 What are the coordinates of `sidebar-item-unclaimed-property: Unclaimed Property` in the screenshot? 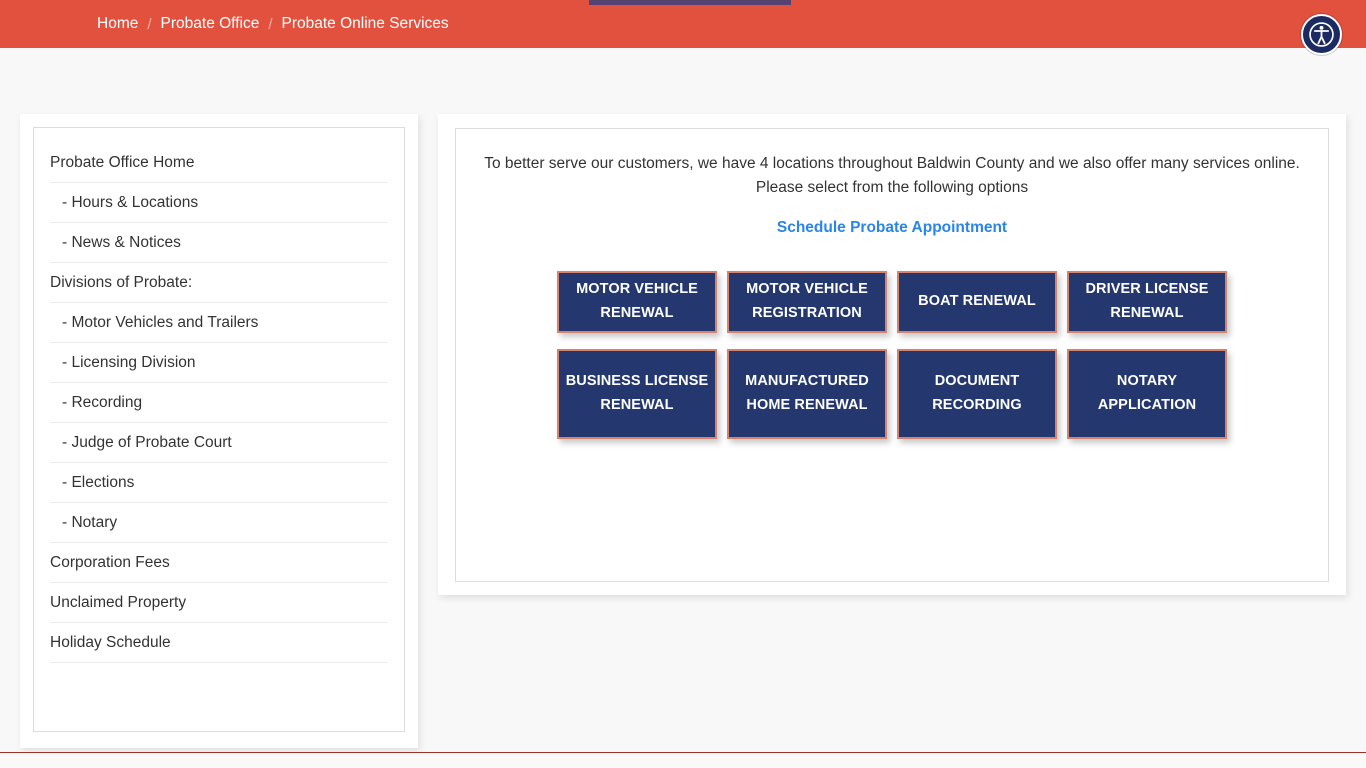 It's located at (219, 603).